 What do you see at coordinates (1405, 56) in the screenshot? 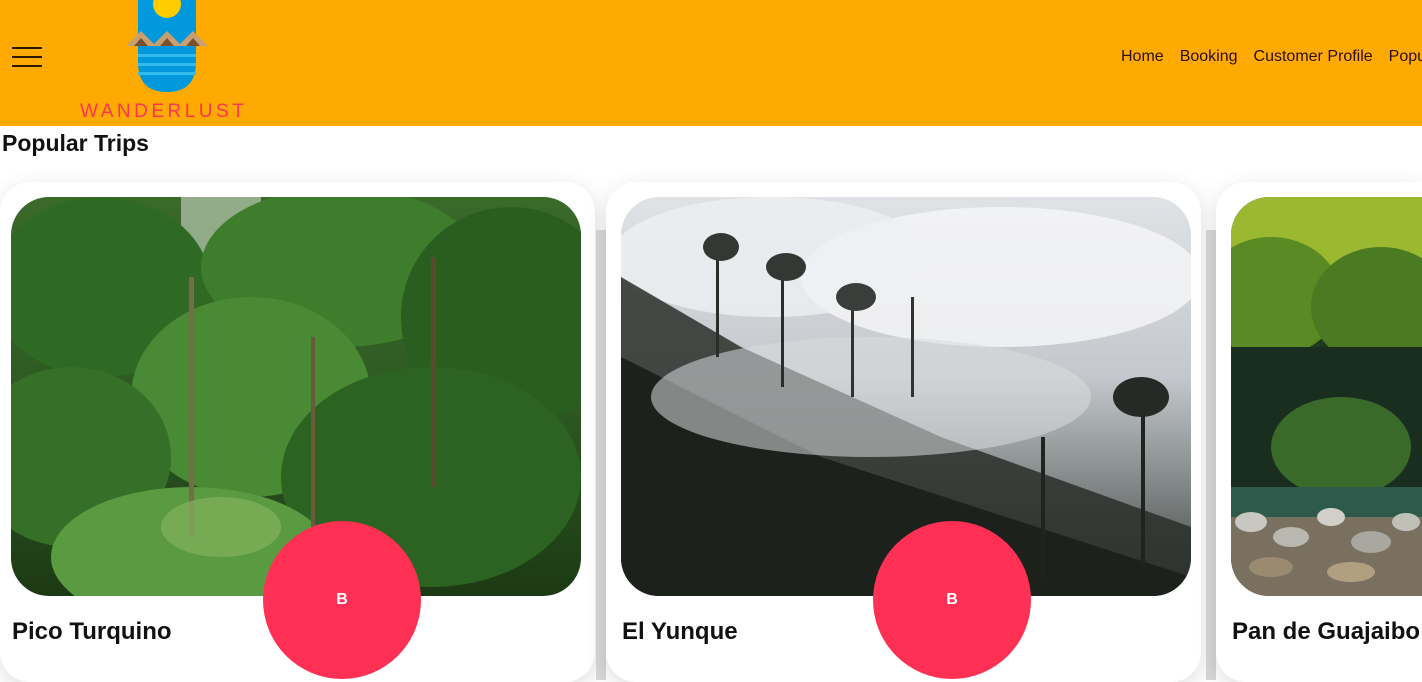
I see `nav-popular: Popul` at bounding box center [1405, 56].